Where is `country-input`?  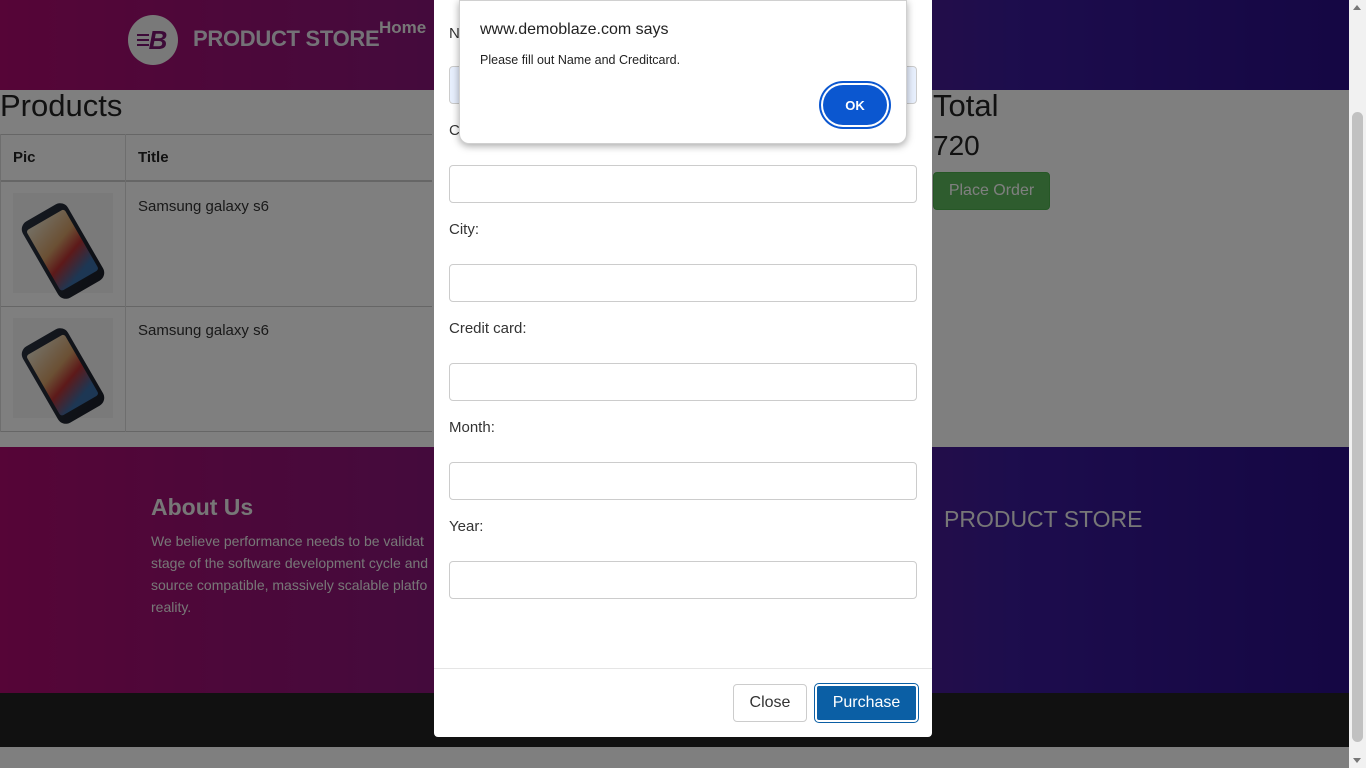
country-input is located at coordinates (683, 184).